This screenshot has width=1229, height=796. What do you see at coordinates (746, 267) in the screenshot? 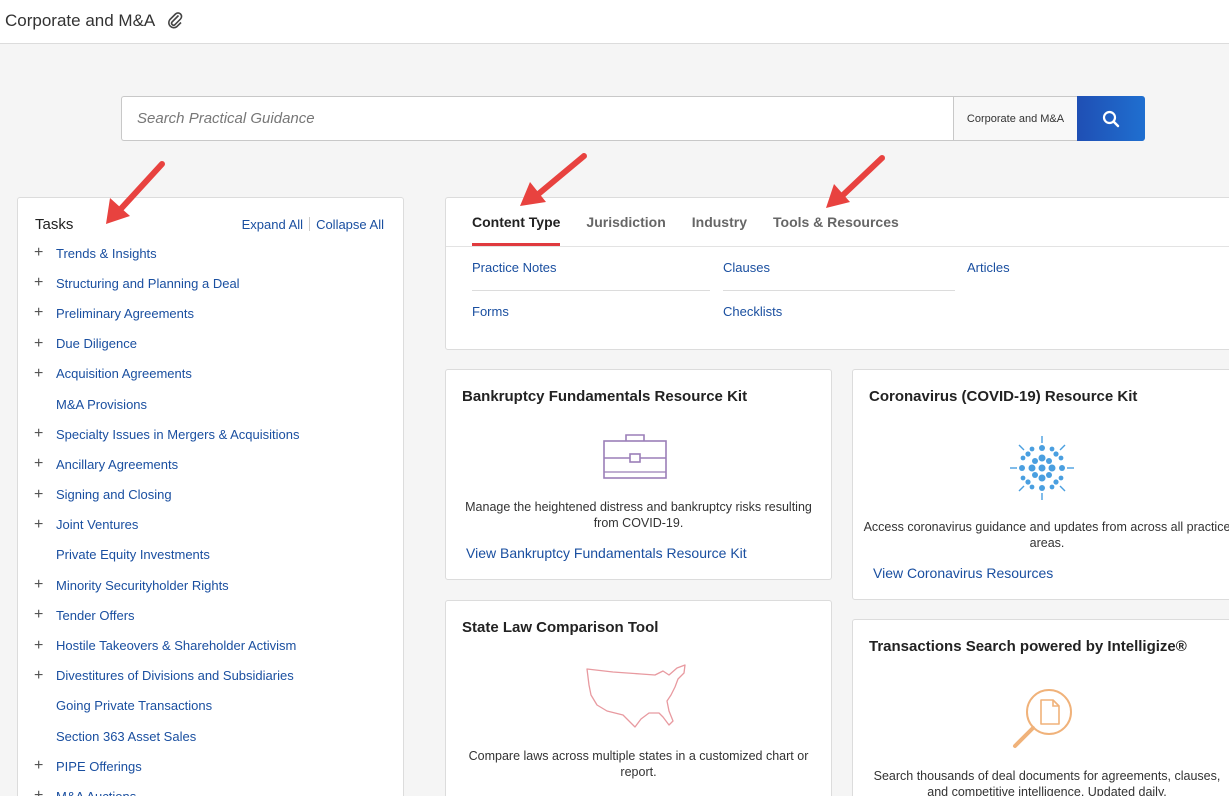
I see `link-clauses: Clauses` at bounding box center [746, 267].